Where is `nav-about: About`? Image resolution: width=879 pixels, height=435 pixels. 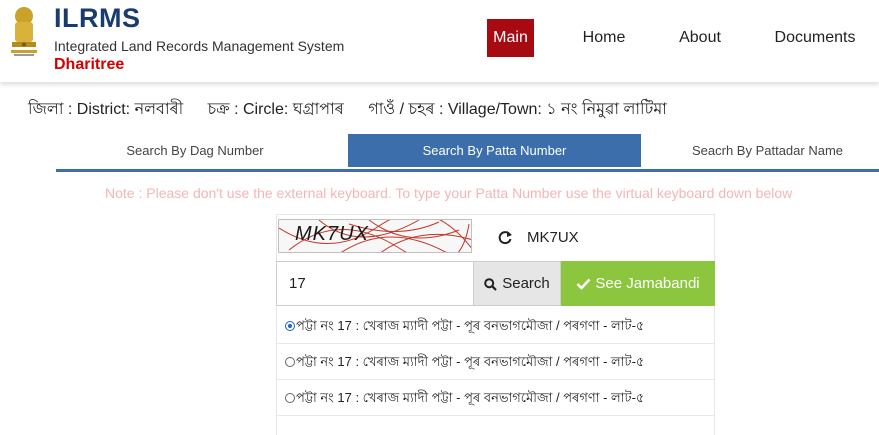
nav-about: About is located at coordinates (700, 38).